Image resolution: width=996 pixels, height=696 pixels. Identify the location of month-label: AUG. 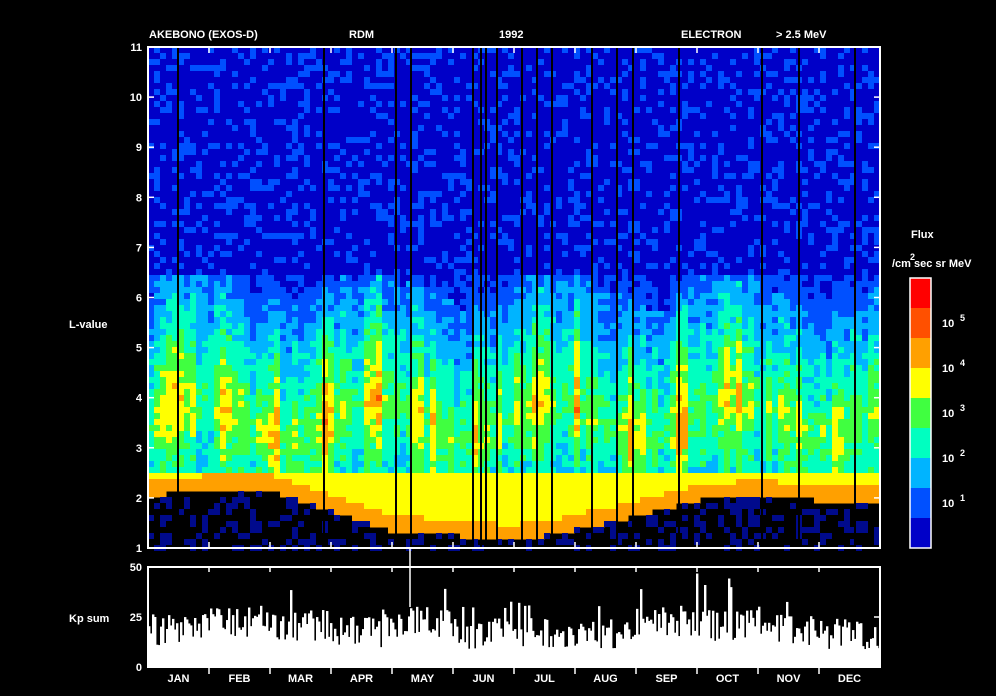
(605, 679).